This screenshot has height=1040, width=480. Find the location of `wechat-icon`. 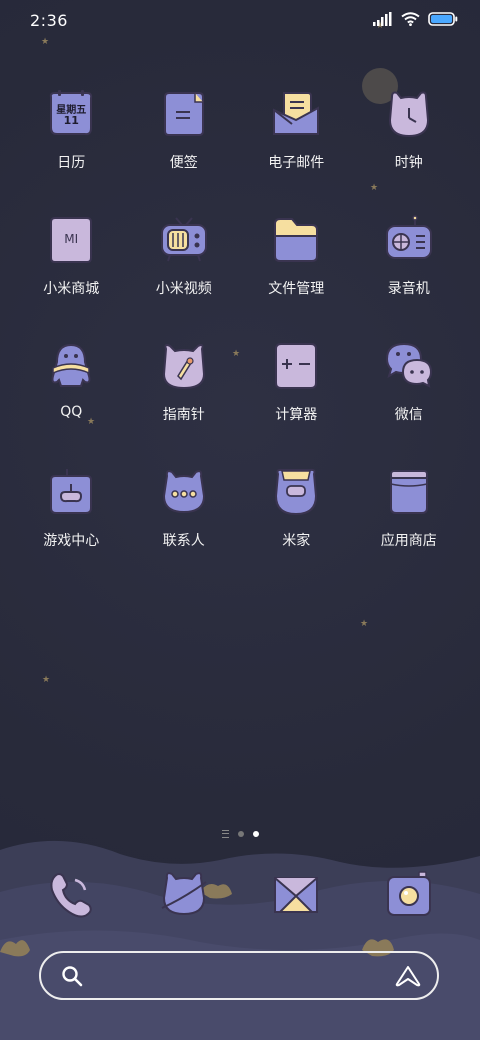

wechat-icon is located at coordinates (409, 366).